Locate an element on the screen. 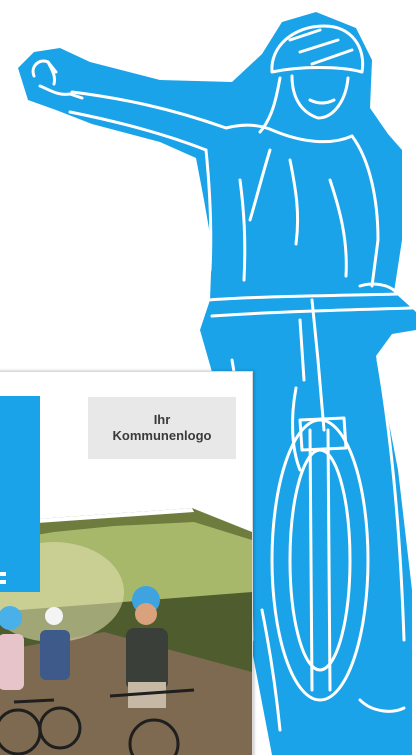 The image size is (416, 755). poster-headline-block is located at coordinates (20, 494).